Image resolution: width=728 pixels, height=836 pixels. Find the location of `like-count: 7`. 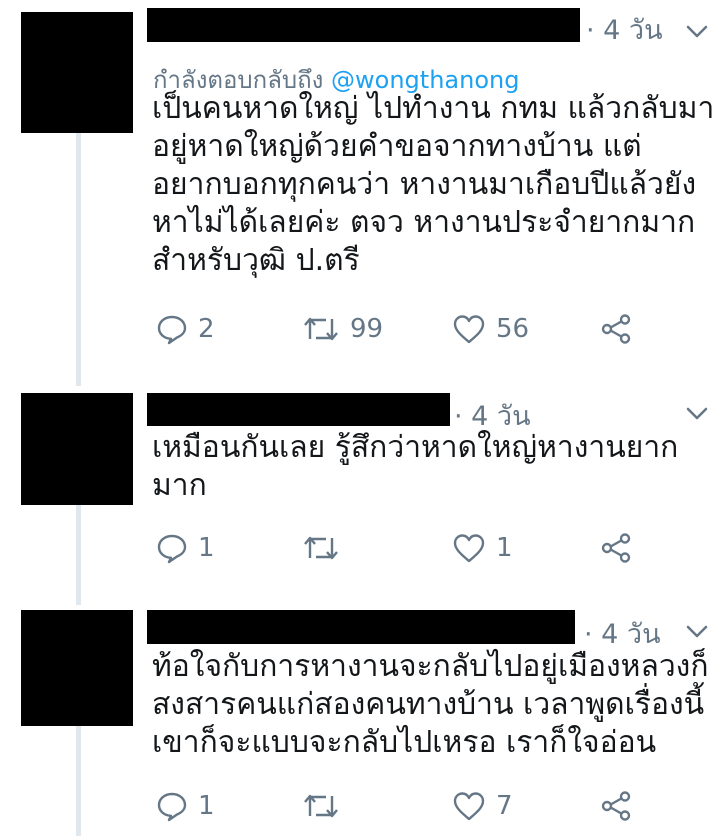

like-count: 7 is located at coordinates (504, 806).